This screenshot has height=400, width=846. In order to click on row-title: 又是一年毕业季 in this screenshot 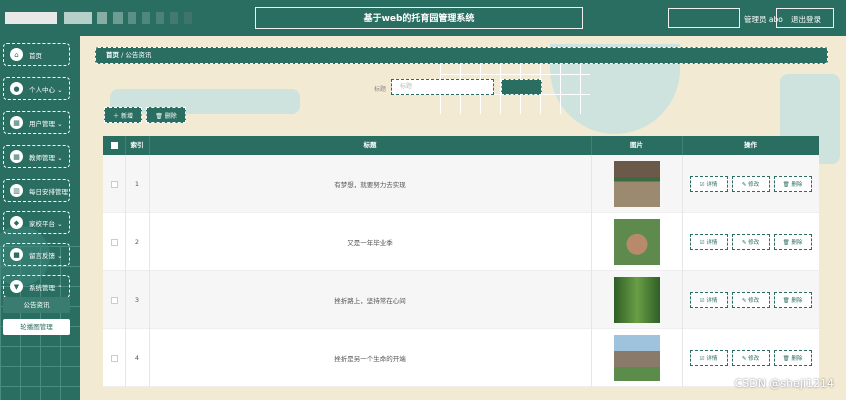, I will do `click(370, 243)`.